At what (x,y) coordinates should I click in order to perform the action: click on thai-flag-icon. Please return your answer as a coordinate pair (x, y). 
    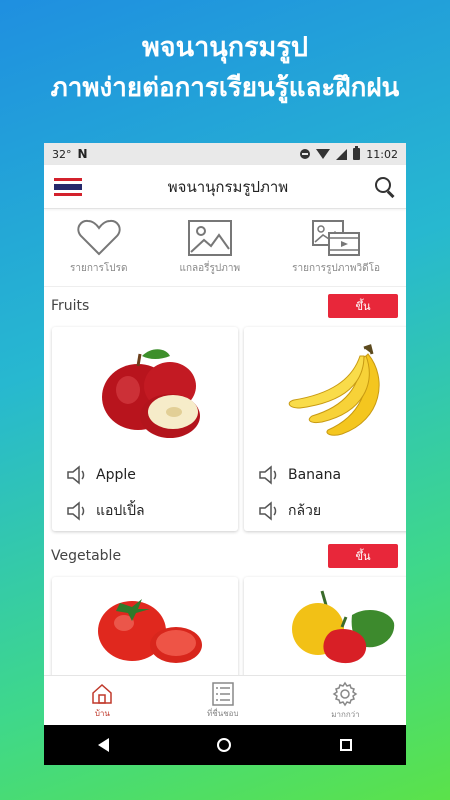
    Looking at the image, I should click on (68, 186).